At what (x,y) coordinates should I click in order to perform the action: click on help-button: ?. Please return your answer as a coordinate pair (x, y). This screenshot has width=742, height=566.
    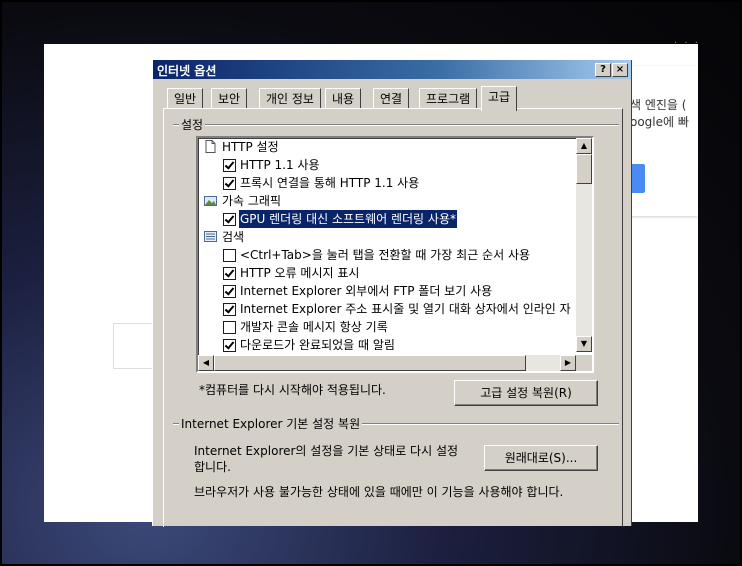
    Looking at the image, I should click on (603, 70).